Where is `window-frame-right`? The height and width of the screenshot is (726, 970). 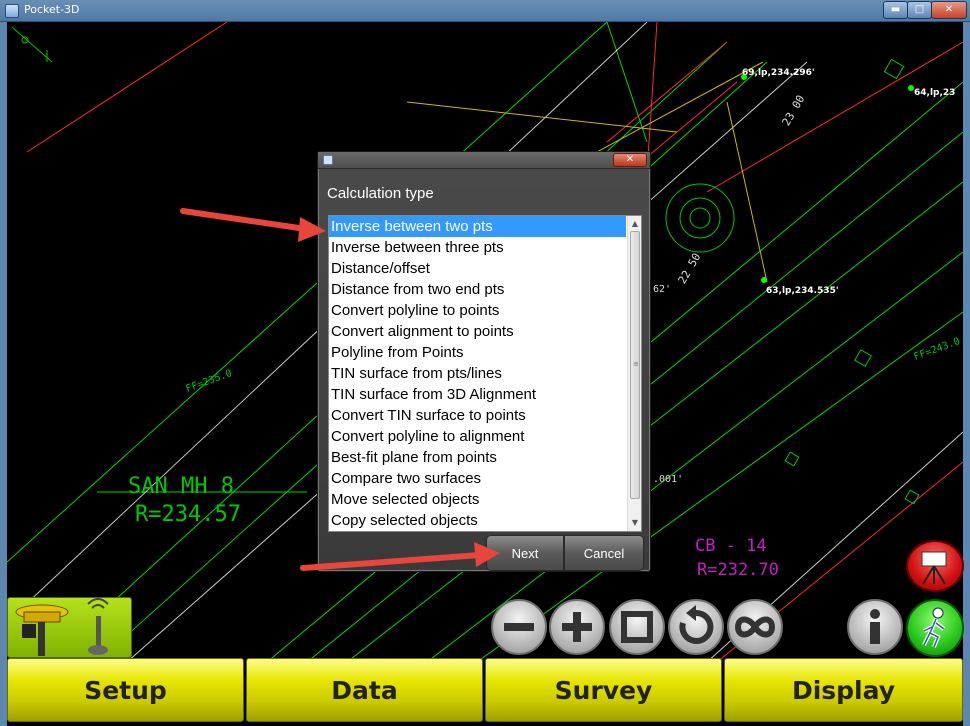 window-frame-right is located at coordinates (966, 374).